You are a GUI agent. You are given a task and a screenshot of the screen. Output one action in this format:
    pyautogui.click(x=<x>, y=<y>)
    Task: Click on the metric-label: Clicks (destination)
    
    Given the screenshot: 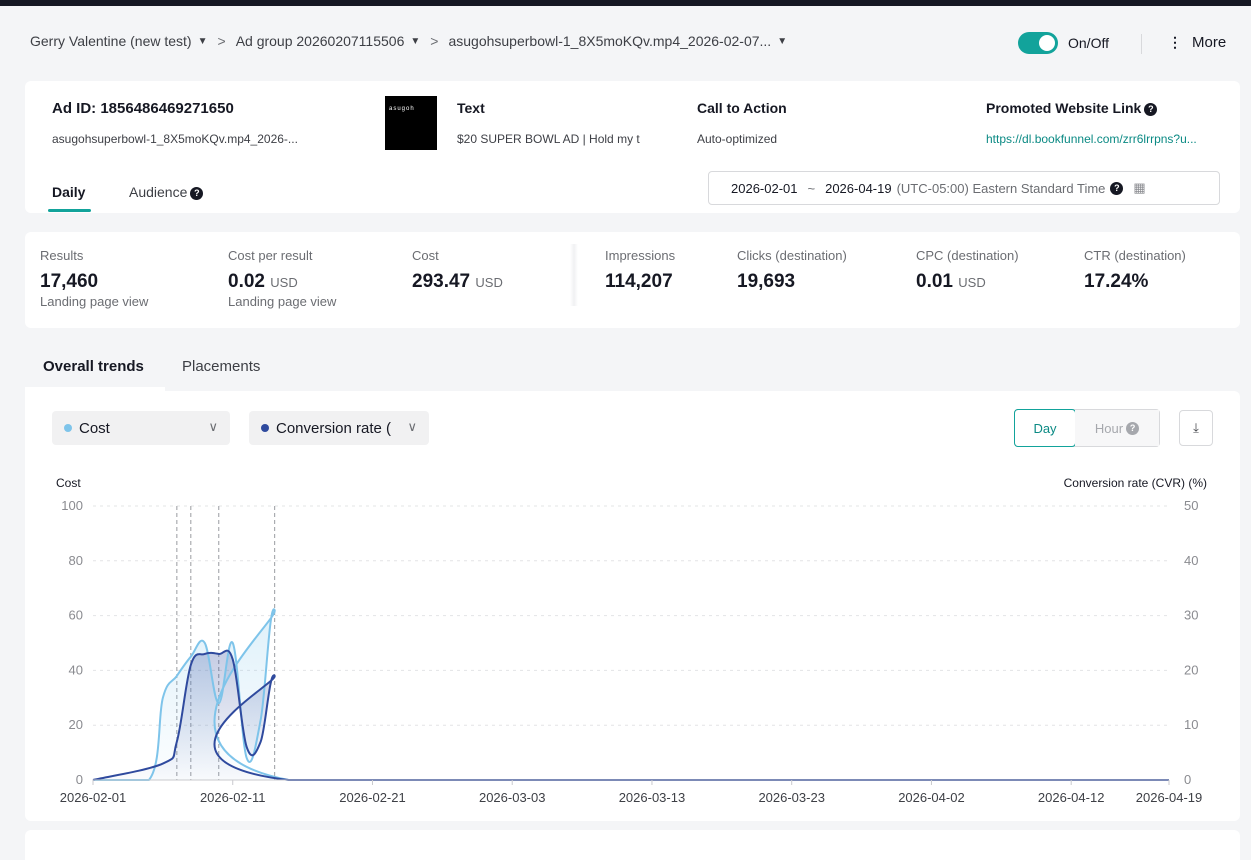 What is the action you would take?
    pyautogui.click(x=792, y=255)
    